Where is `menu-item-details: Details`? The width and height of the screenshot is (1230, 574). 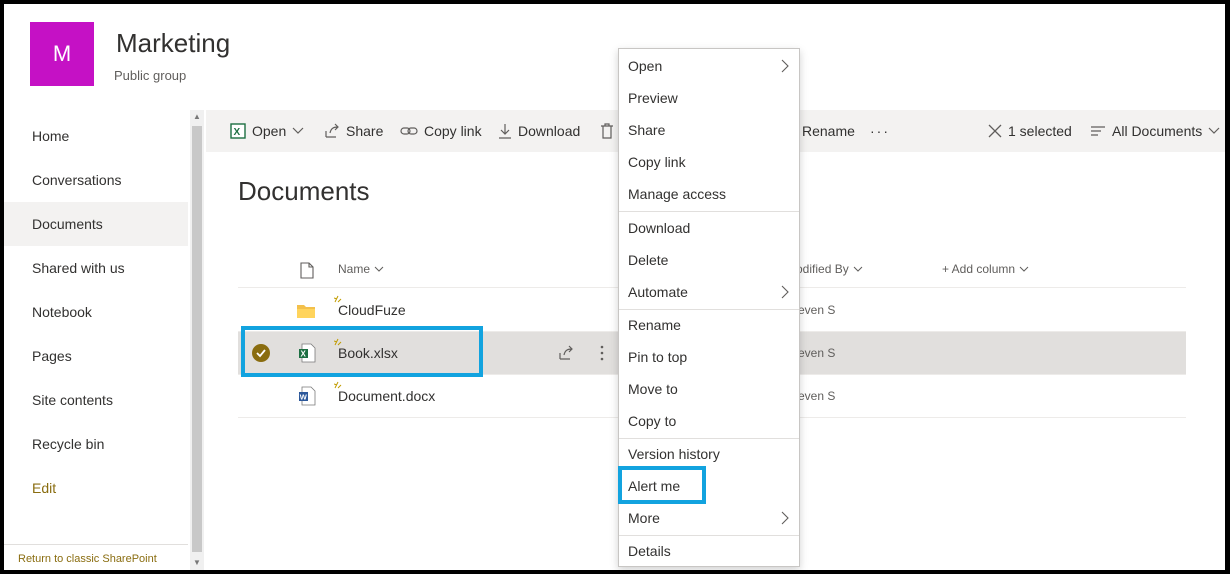 menu-item-details: Details is located at coordinates (709, 551).